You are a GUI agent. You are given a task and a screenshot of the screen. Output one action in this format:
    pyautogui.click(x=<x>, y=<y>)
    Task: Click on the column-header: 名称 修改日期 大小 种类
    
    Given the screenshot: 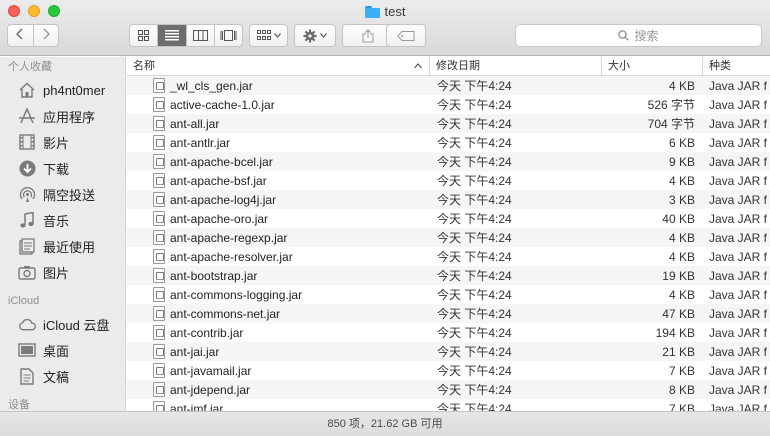 What is the action you would take?
    pyautogui.click(x=448, y=66)
    